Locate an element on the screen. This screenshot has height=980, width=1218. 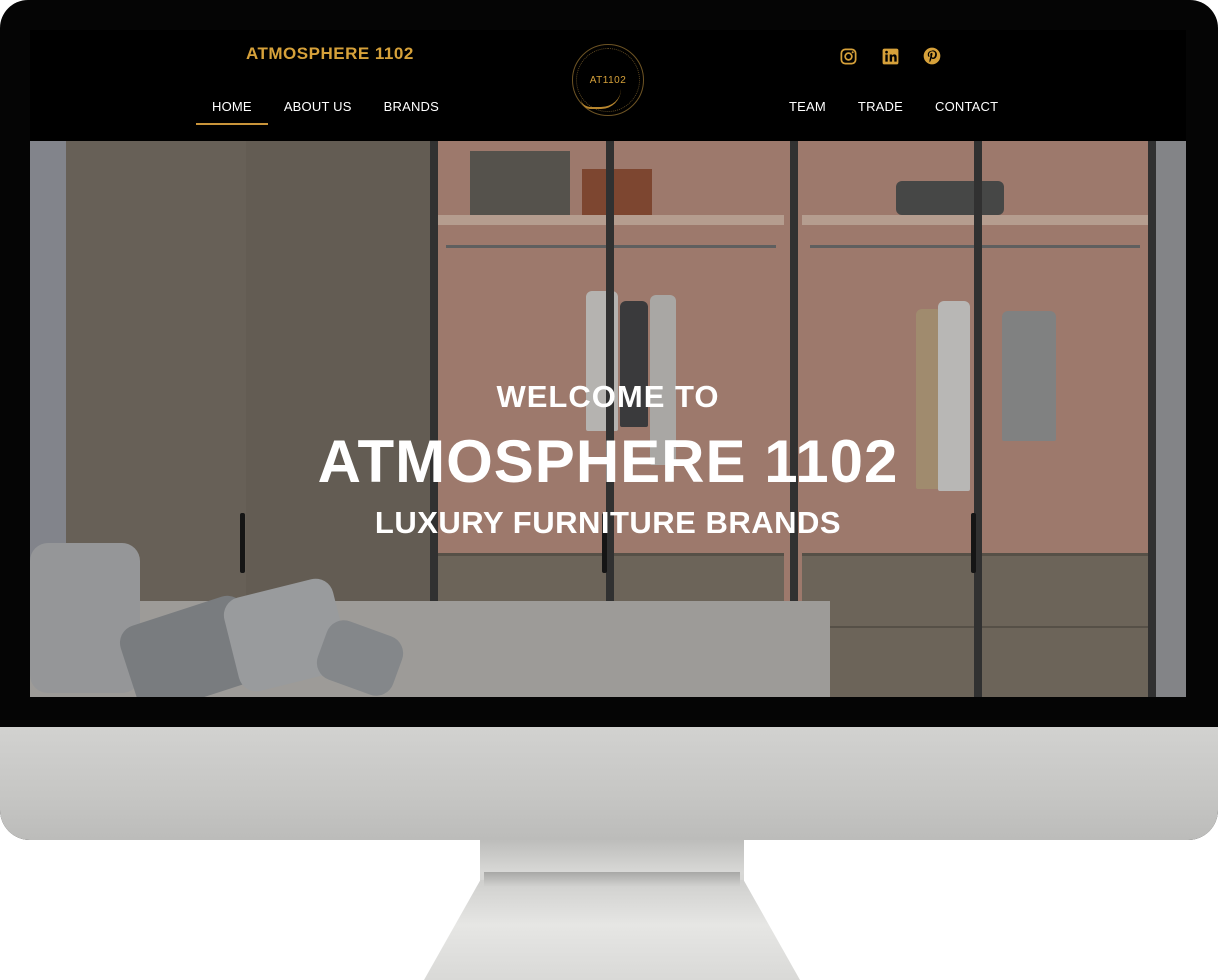
monitor-stand-base is located at coordinates (612, 930).